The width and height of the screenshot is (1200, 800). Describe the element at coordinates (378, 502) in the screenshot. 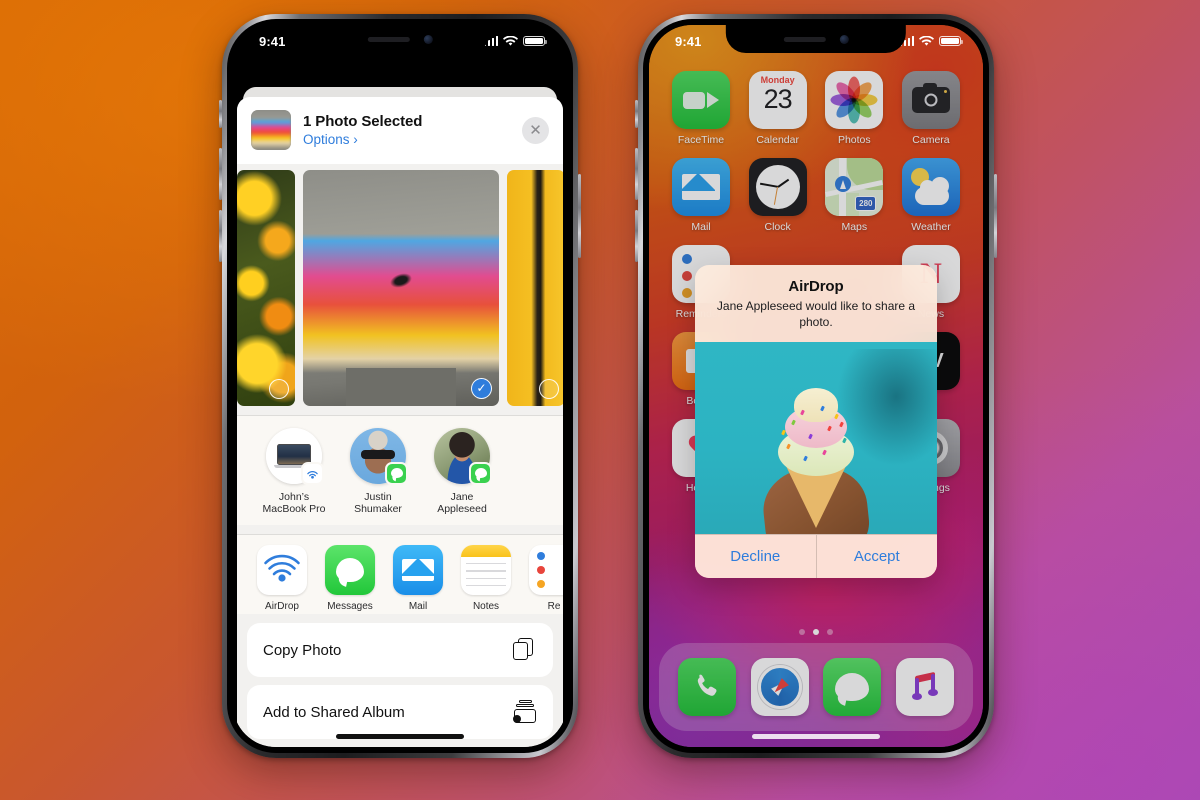

I see `share-target-label: Justin Shumaker` at that location.